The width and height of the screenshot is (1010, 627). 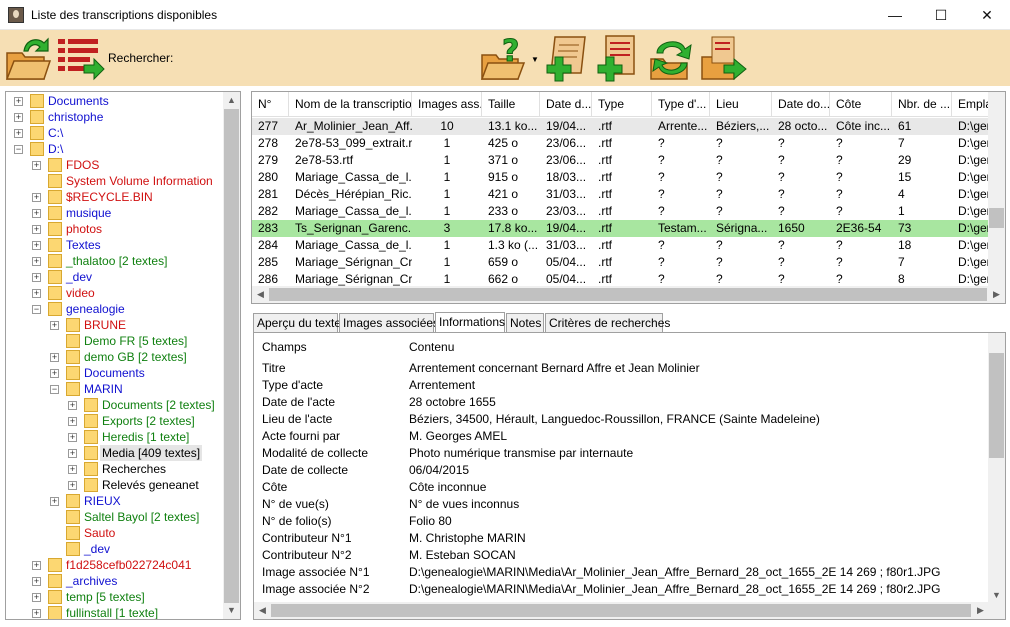 I want to click on tree-node: + Heredis [1 texte], so click(x=113, y=437).